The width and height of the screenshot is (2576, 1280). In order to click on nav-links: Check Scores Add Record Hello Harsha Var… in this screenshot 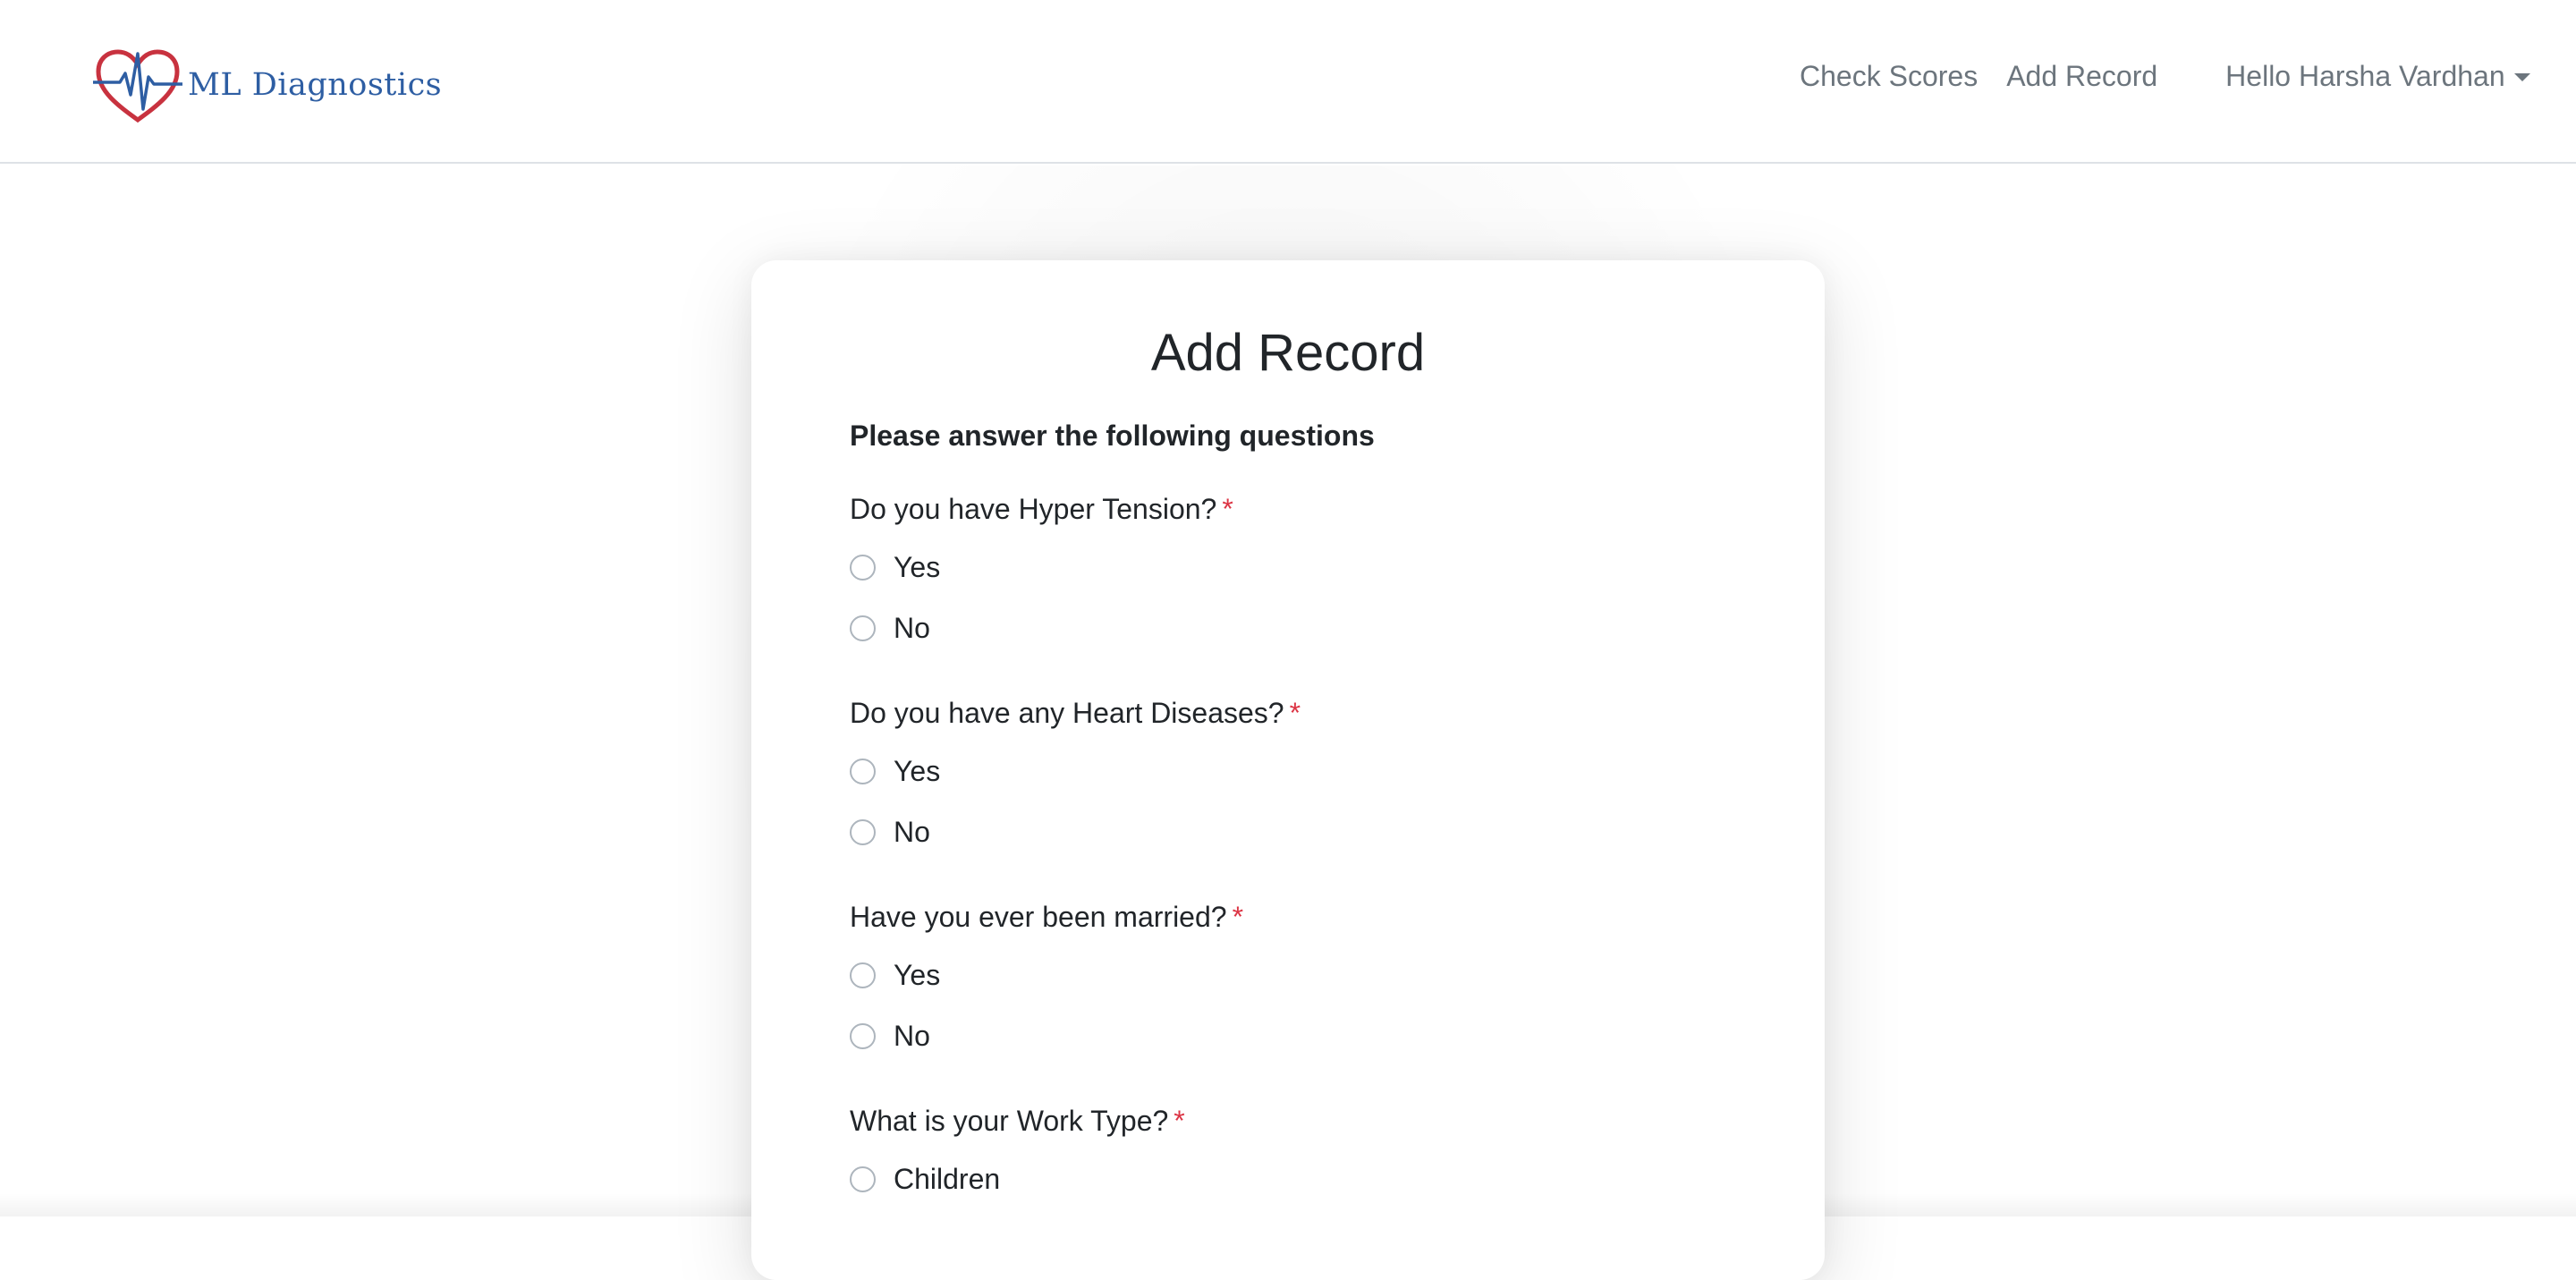, I will do `click(2165, 76)`.